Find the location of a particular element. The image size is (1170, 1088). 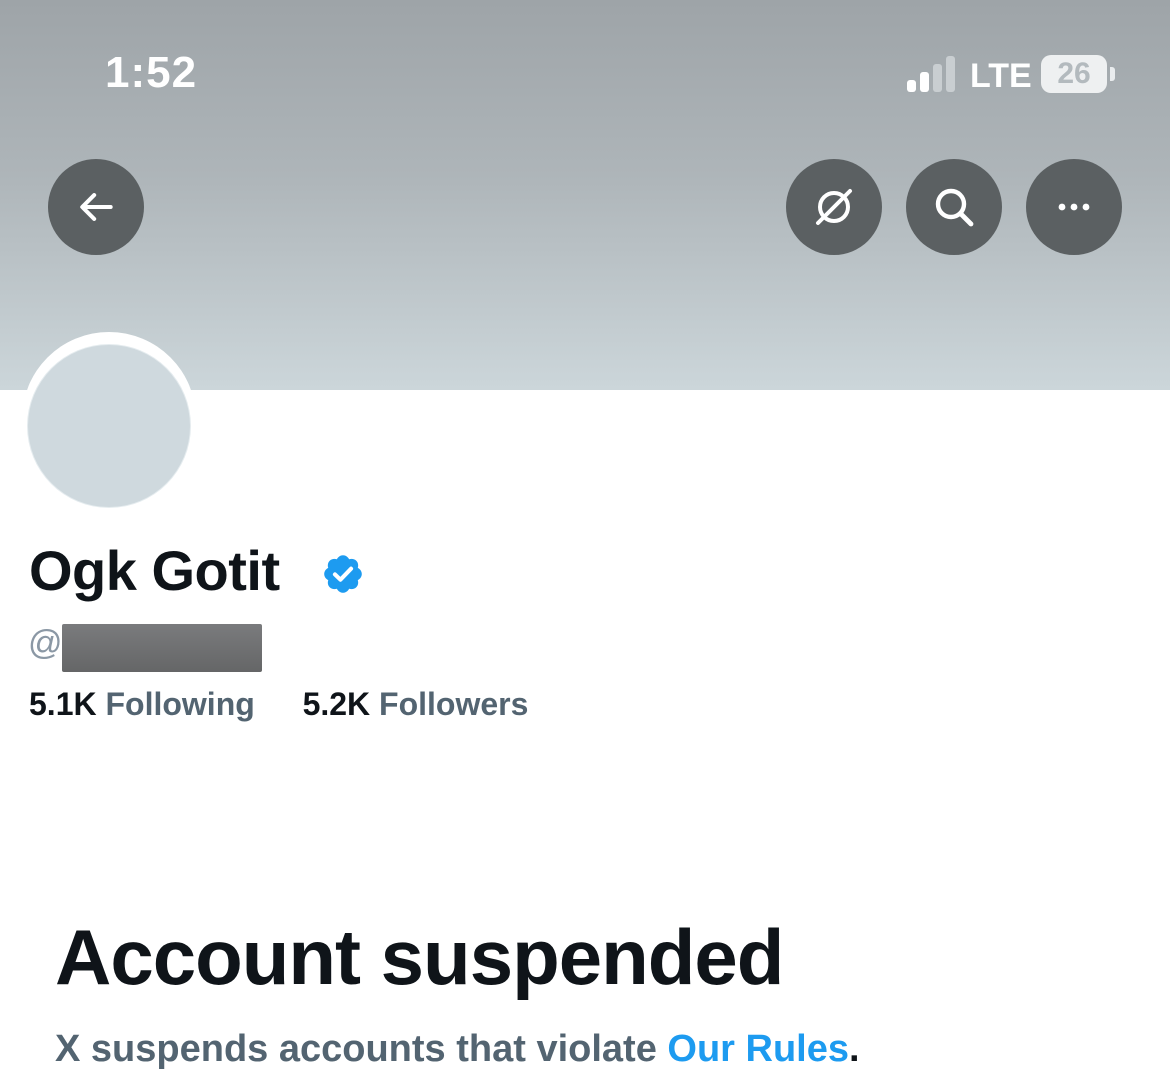

our-rules-link: Our Rules is located at coordinates (758, 1049).